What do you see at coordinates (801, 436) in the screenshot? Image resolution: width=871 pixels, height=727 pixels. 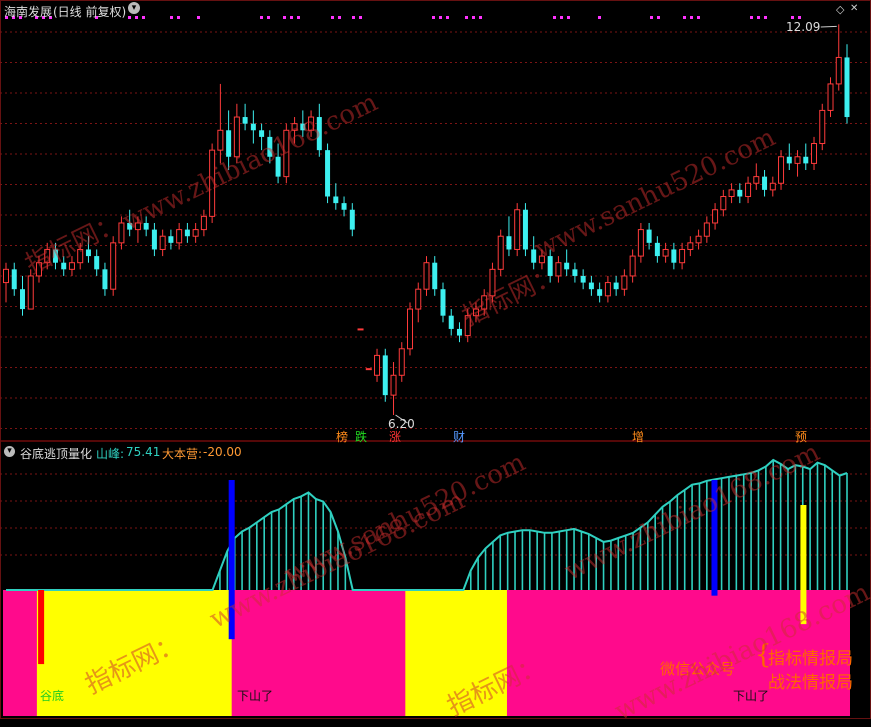 I see `tag-yu: 预` at bounding box center [801, 436].